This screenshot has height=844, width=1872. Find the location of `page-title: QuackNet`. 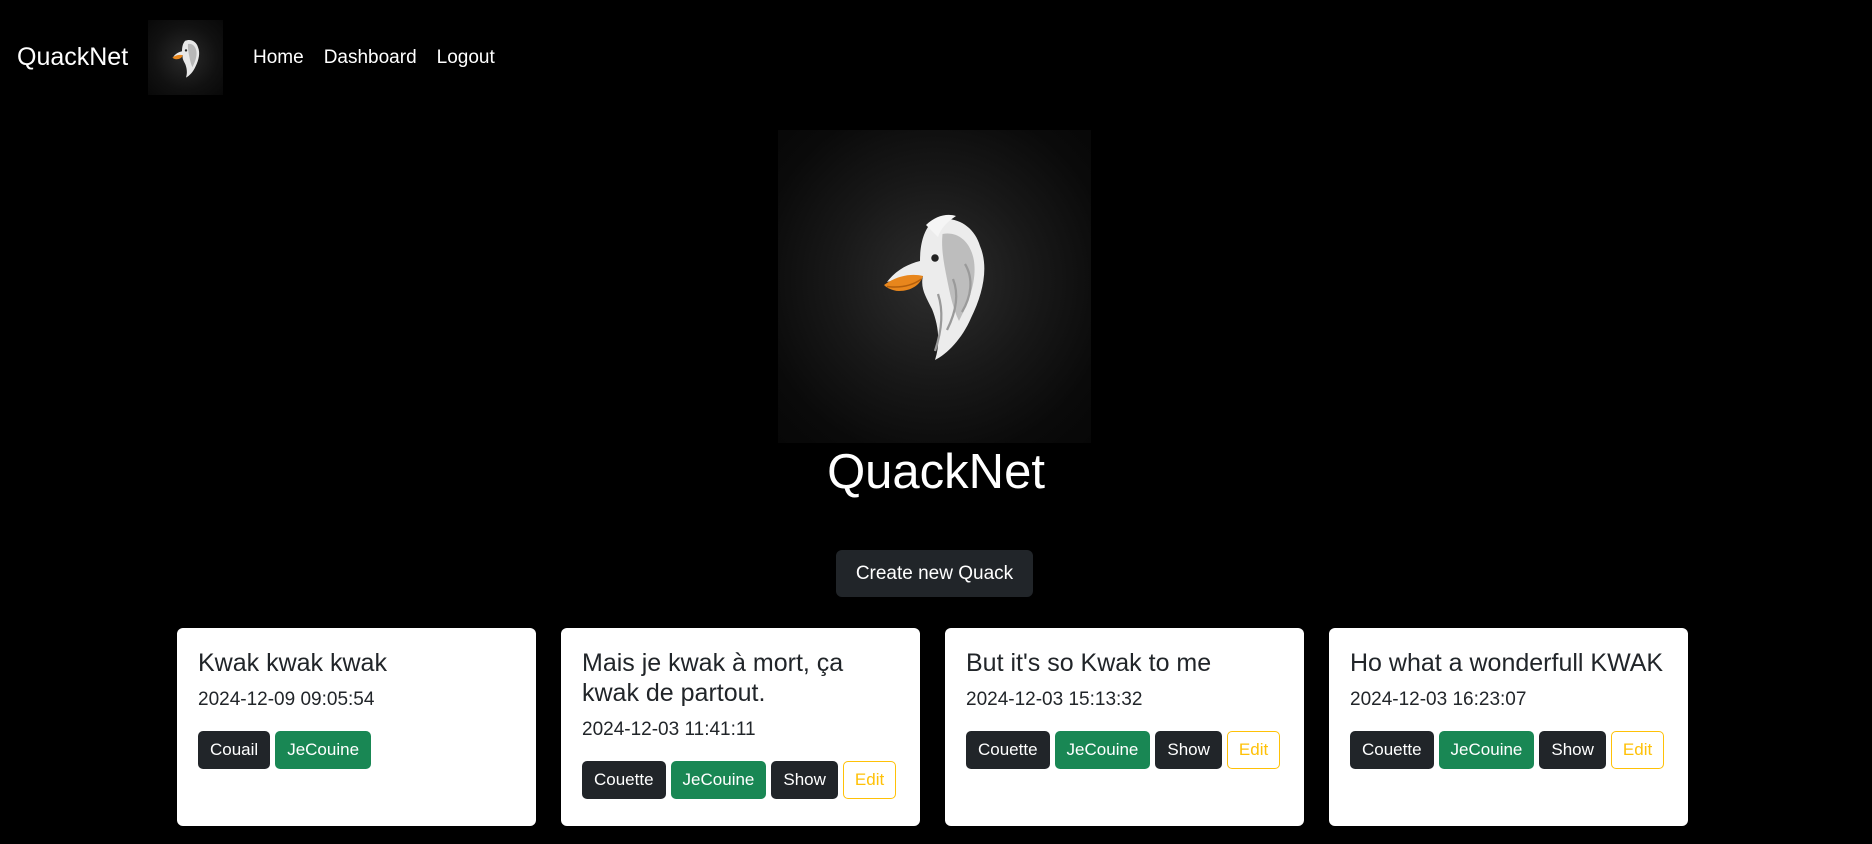

page-title: QuackNet is located at coordinates (936, 472).